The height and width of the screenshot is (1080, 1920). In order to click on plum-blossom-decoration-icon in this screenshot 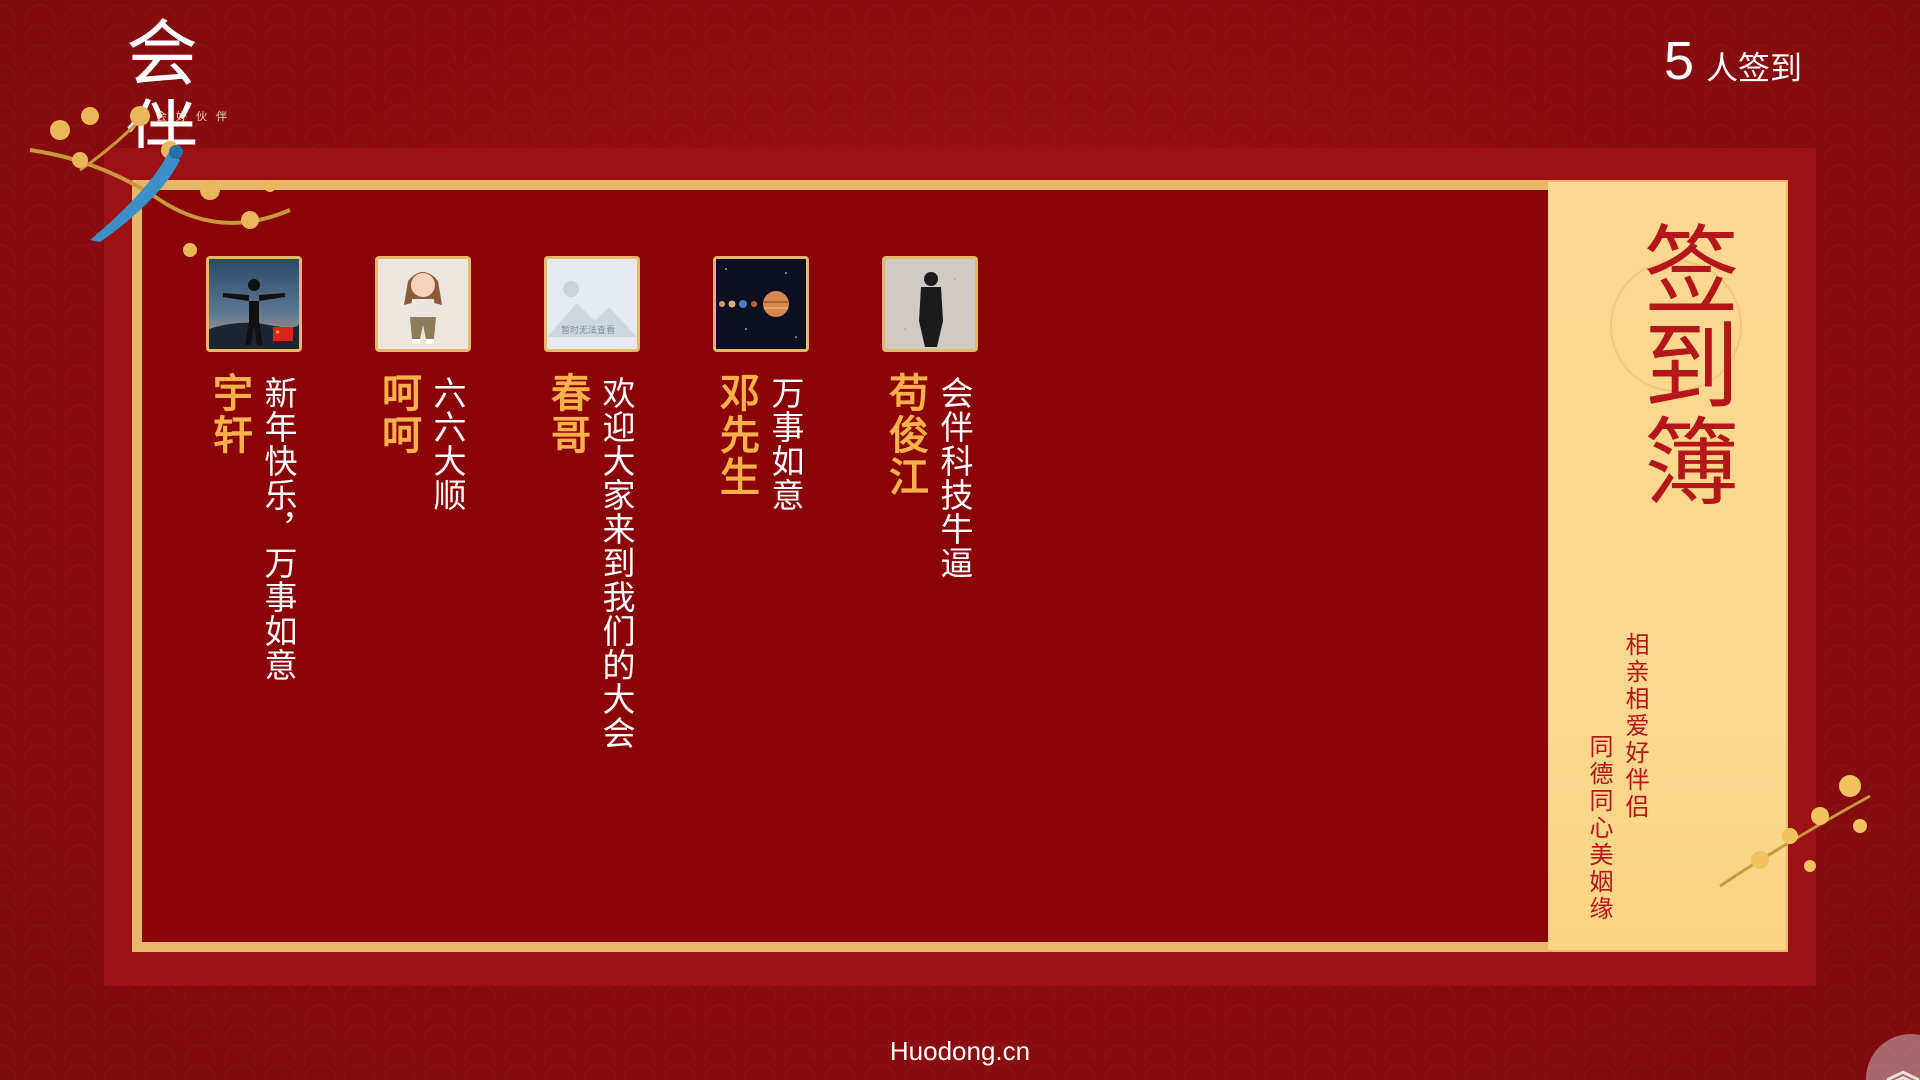, I will do `click(1795, 831)`.